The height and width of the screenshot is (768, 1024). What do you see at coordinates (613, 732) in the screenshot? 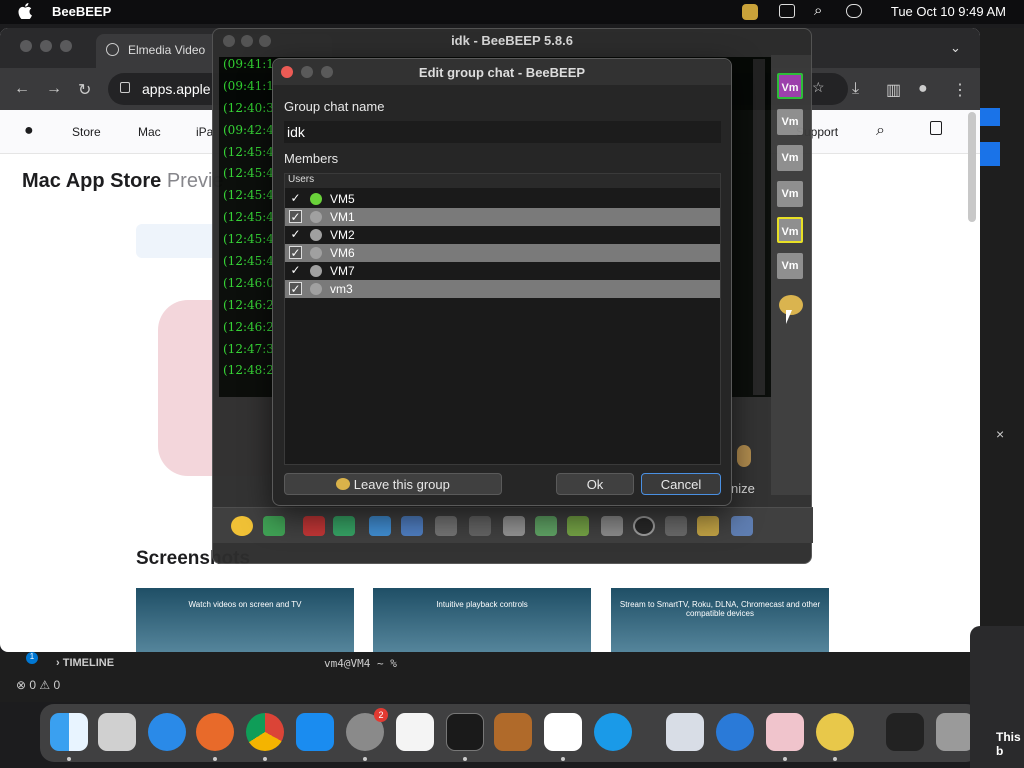
I see `skype-icon` at bounding box center [613, 732].